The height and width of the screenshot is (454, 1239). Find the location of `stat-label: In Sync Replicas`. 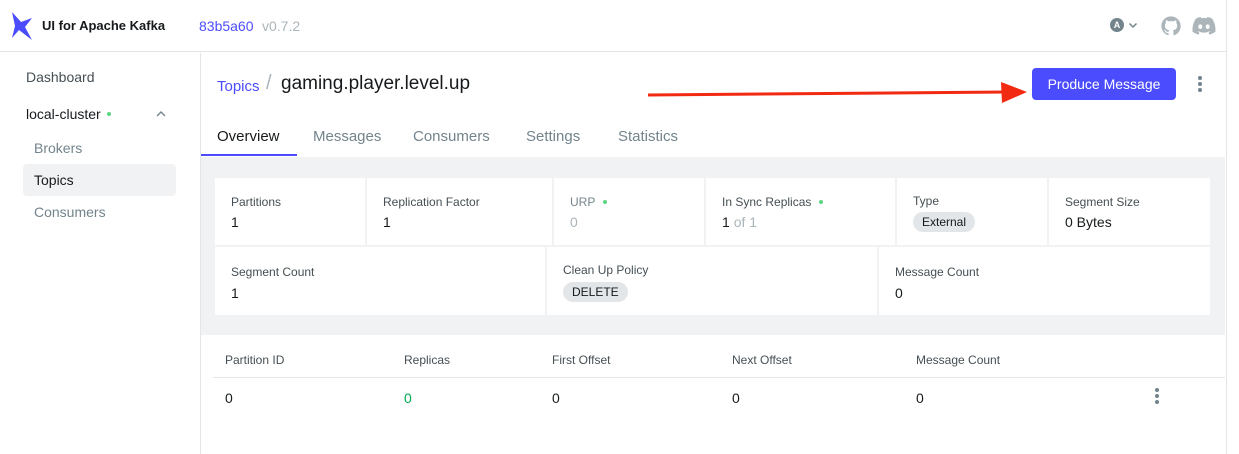

stat-label: In Sync Replicas is located at coordinates (773, 202).